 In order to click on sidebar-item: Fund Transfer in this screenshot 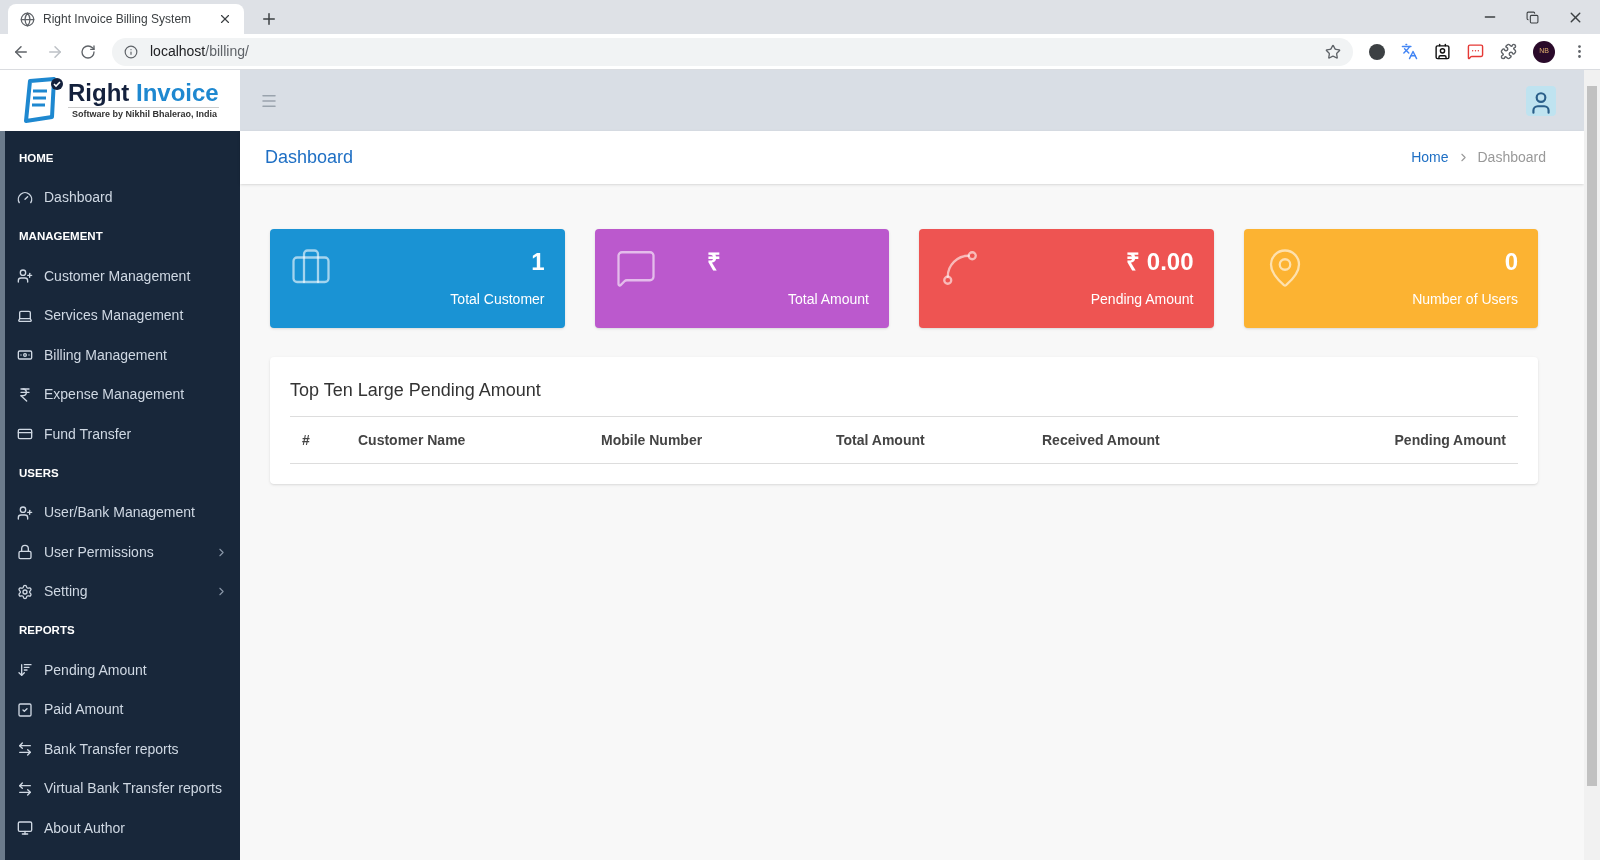, I will do `click(122, 434)`.